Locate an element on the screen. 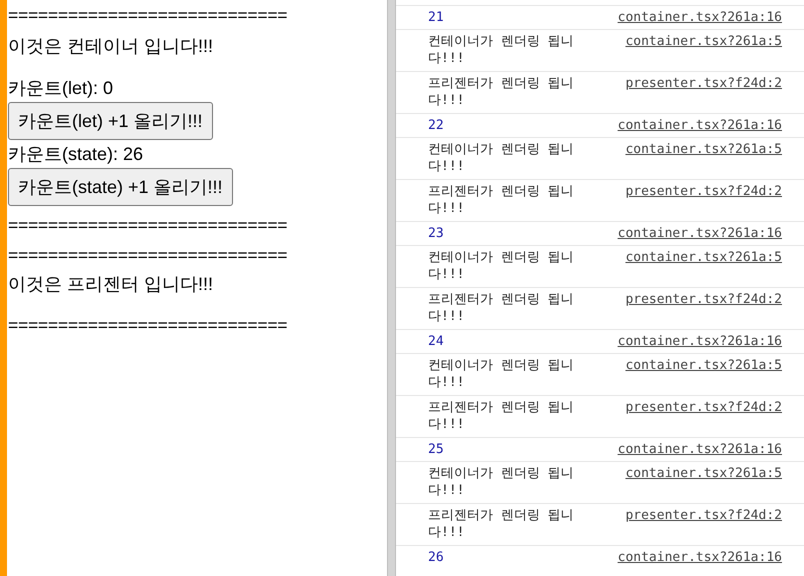  log-value: 26 is located at coordinates (436, 557).